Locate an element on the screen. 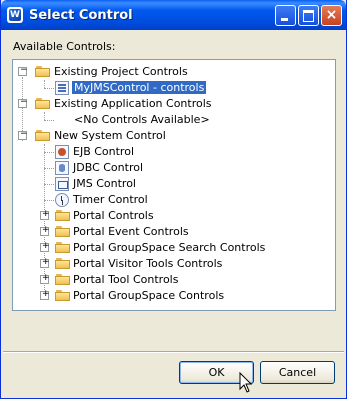 This screenshot has width=347, height=400. tree-node-label: Portal Tool Controls is located at coordinates (126, 279).